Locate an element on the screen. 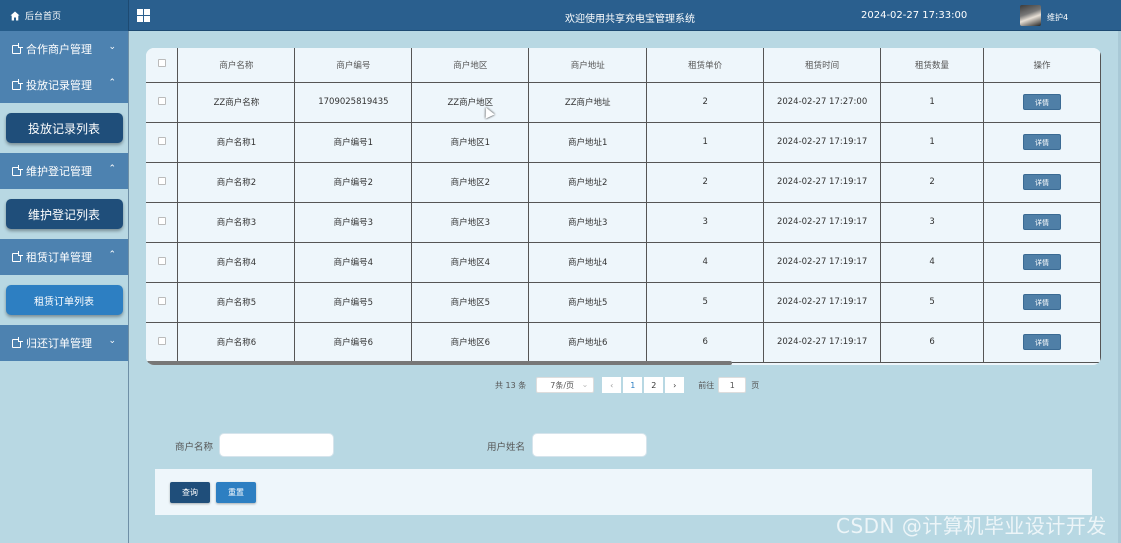 The width and height of the screenshot is (1121, 543). col-header: 商户名称 is located at coordinates (236, 65).